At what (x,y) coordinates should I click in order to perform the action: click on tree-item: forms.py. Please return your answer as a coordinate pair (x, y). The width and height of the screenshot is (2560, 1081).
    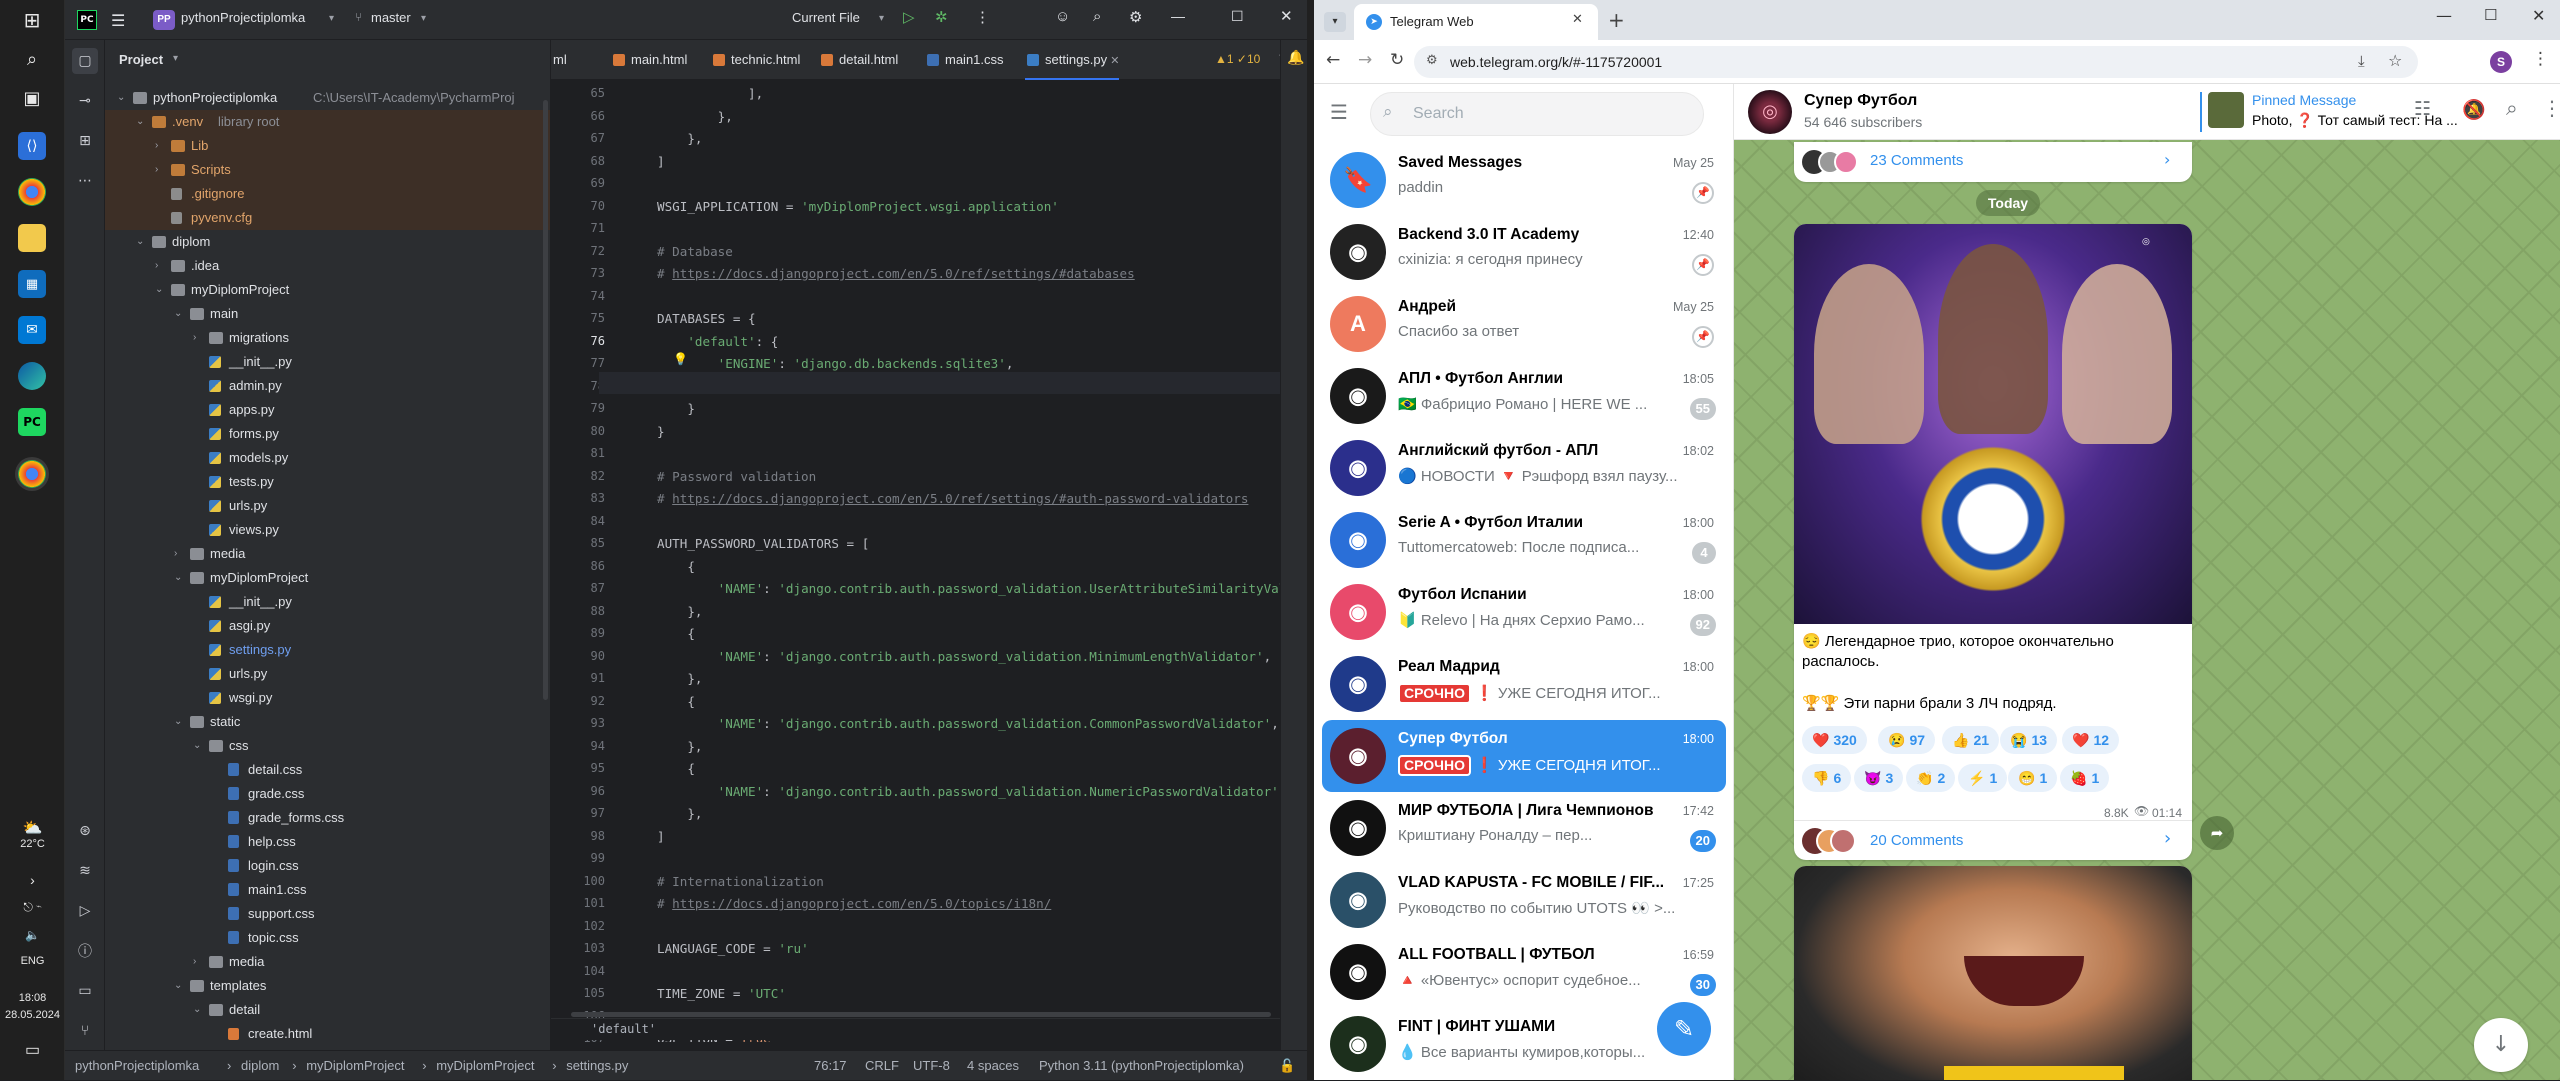
    Looking at the image, I should click on (327, 434).